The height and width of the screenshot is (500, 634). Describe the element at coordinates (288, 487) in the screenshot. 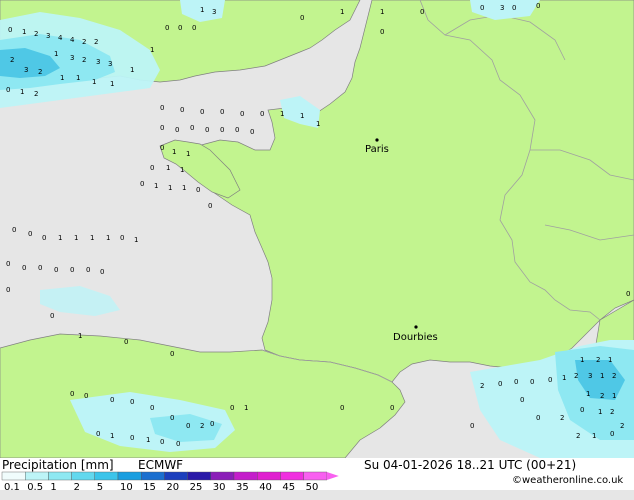

I see `legend-label: 45` at that location.